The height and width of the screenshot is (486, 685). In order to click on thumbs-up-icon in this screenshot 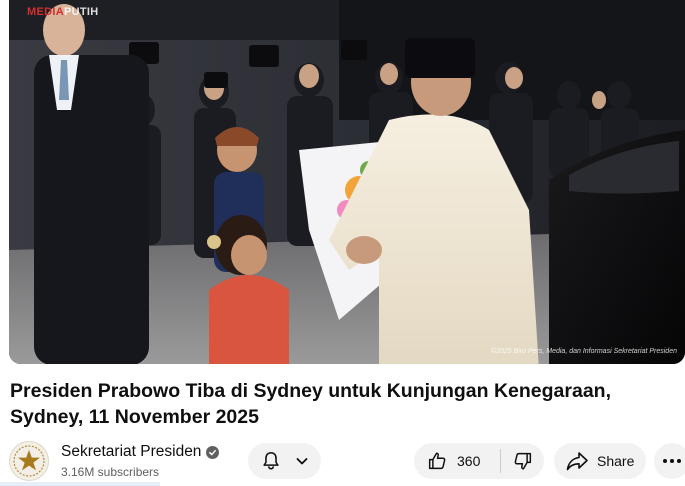, I will do `click(437, 461)`.